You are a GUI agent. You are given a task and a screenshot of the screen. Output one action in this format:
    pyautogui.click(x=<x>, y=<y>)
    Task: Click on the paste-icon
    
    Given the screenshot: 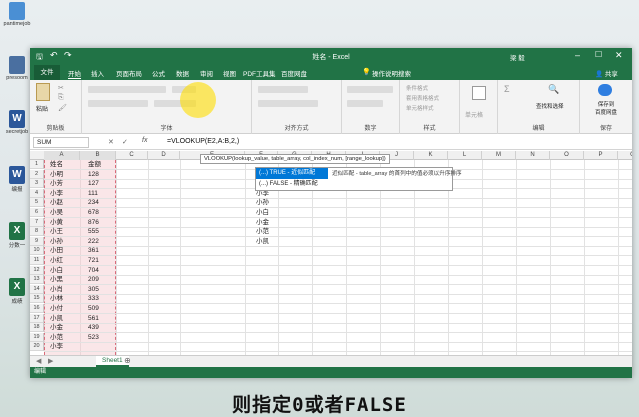 What is the action you would take?
    pyautogui.click(x=43, y=92)
    